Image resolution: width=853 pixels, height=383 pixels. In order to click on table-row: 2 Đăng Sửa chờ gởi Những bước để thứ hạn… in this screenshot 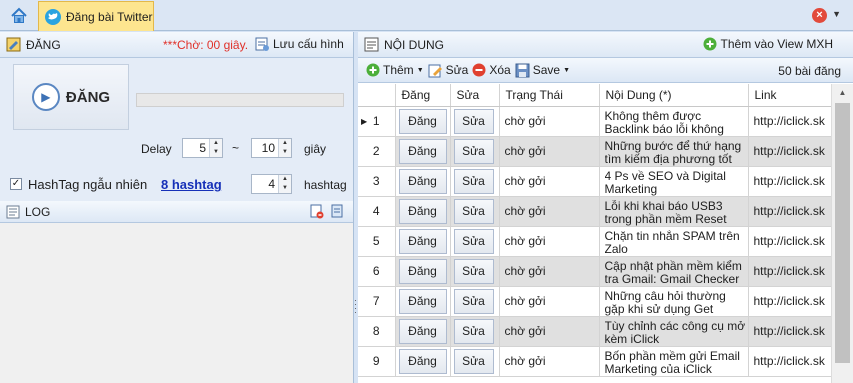, I will do `click(594, 151)`.